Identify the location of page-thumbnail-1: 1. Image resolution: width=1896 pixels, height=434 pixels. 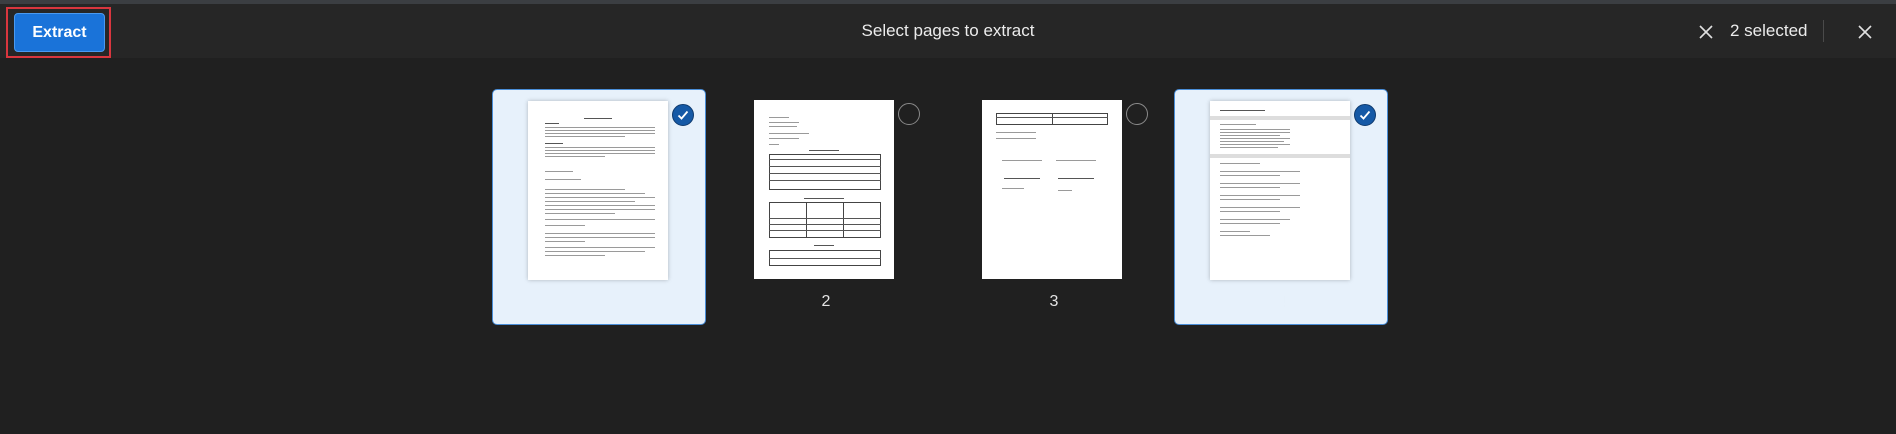
(599, 207).